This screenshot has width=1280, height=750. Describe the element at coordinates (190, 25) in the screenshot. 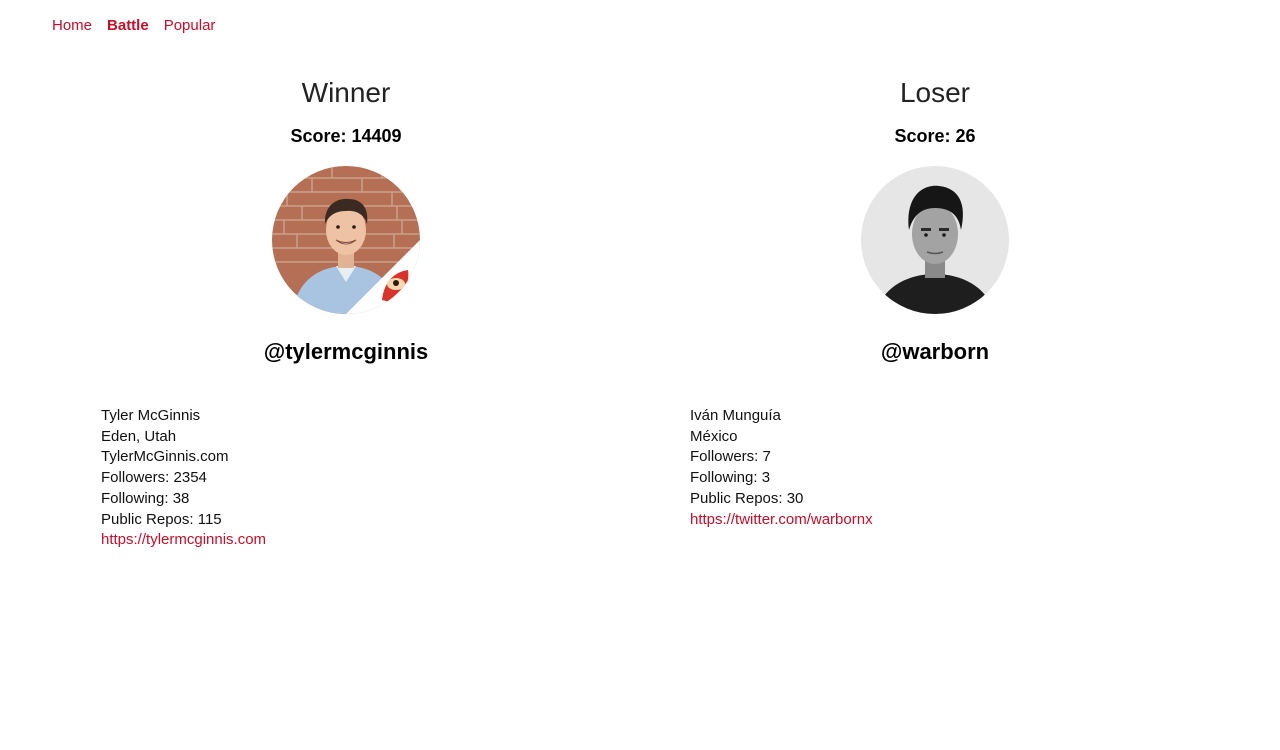

I see `nav-popular-link: Popular` at that location.